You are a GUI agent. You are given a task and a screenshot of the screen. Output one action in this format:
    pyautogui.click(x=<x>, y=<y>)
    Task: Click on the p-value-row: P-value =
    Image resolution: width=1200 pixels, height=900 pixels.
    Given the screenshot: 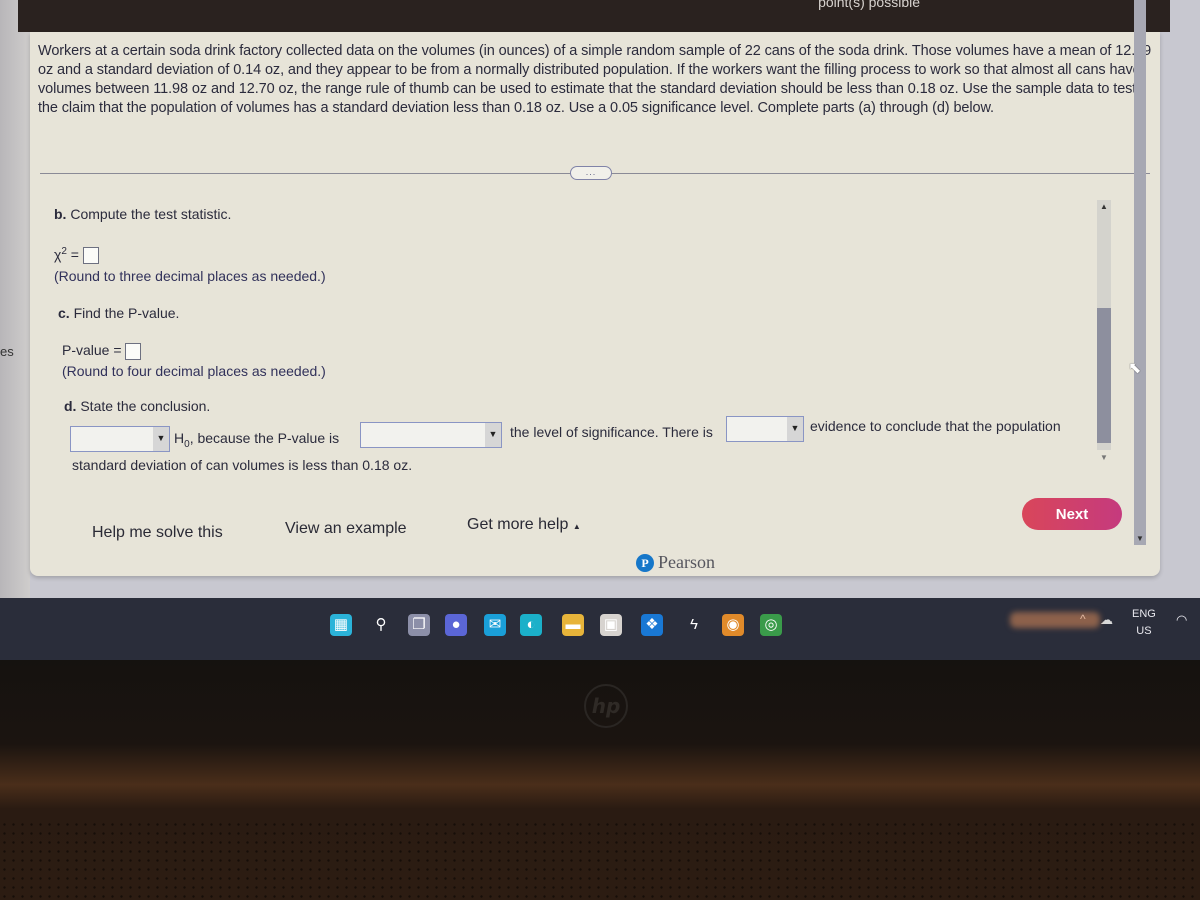 What is the action you would take?
    pyautogui.click(x=102, y=351)
    